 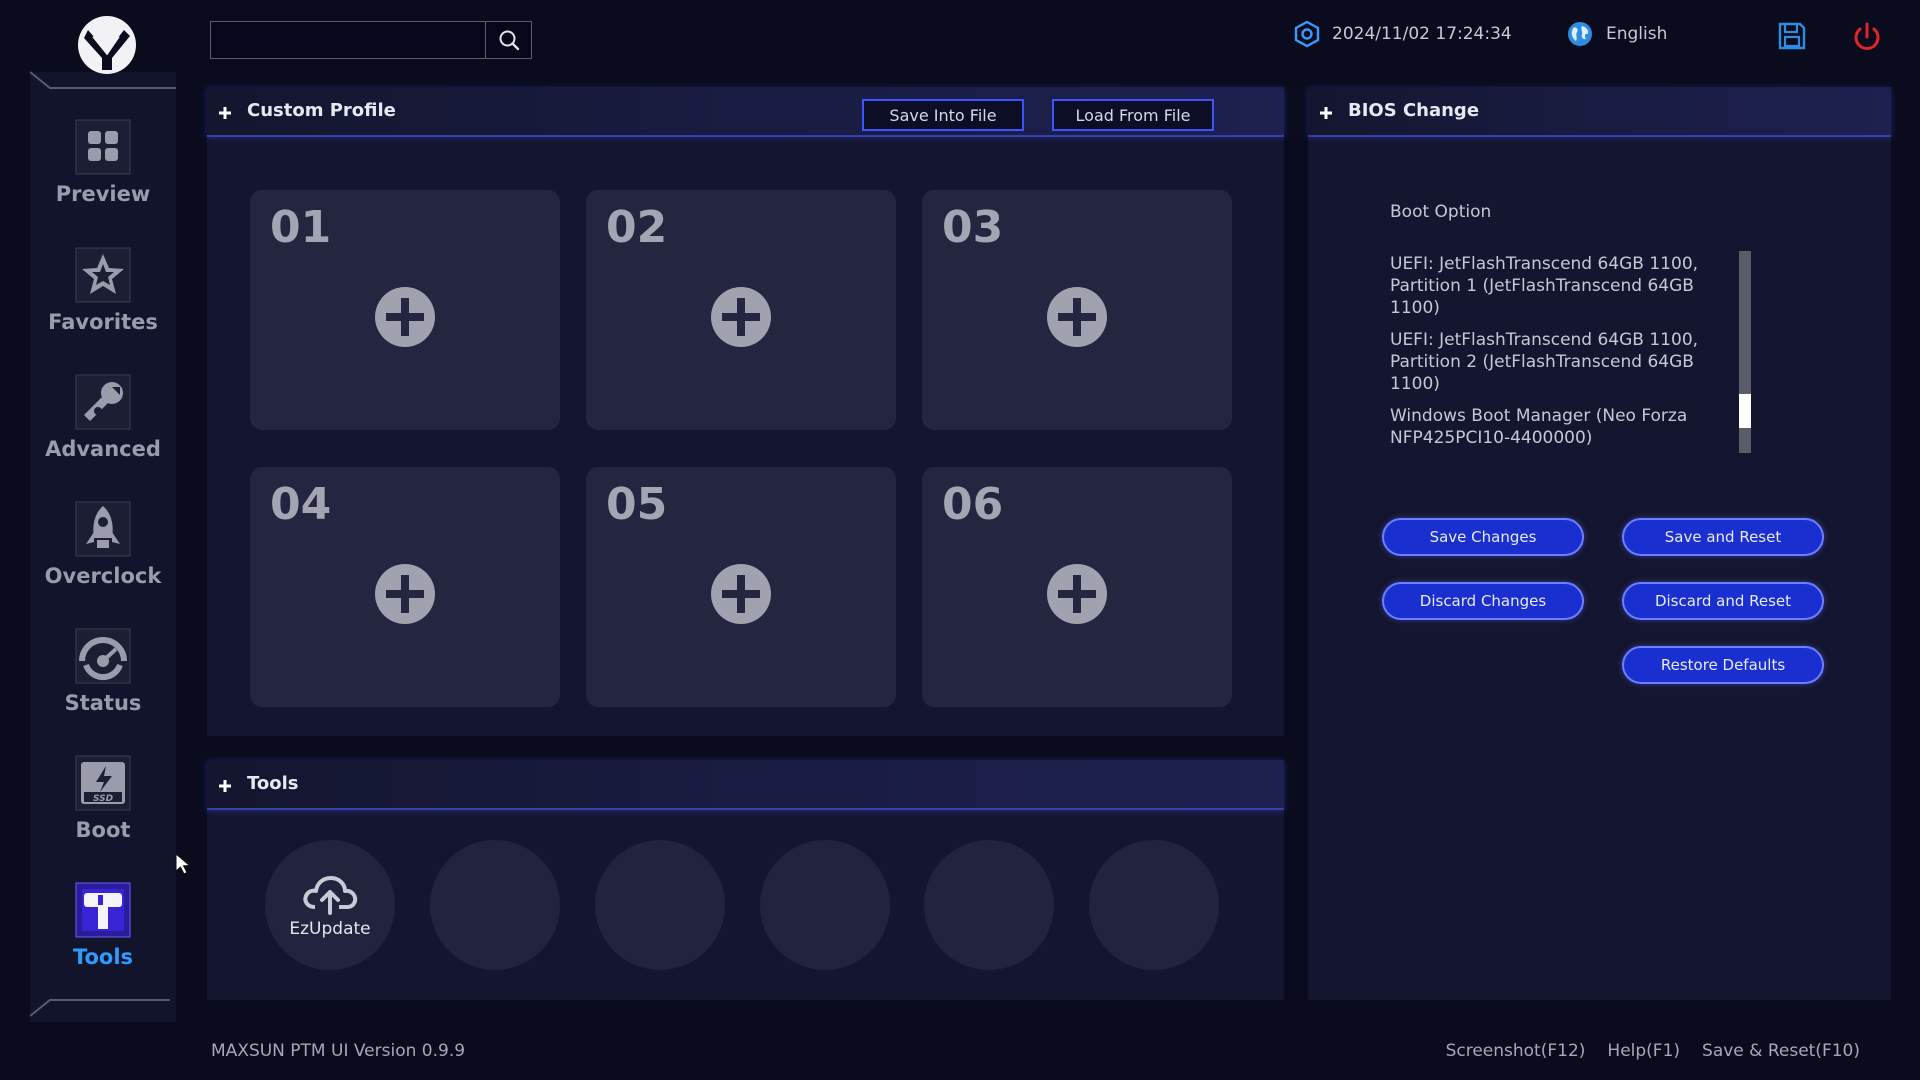 What do you see at coordinates (1745, 352) in the screenshot?
I see `boot-list-scrollbar` at bounding box center [1745, 352].